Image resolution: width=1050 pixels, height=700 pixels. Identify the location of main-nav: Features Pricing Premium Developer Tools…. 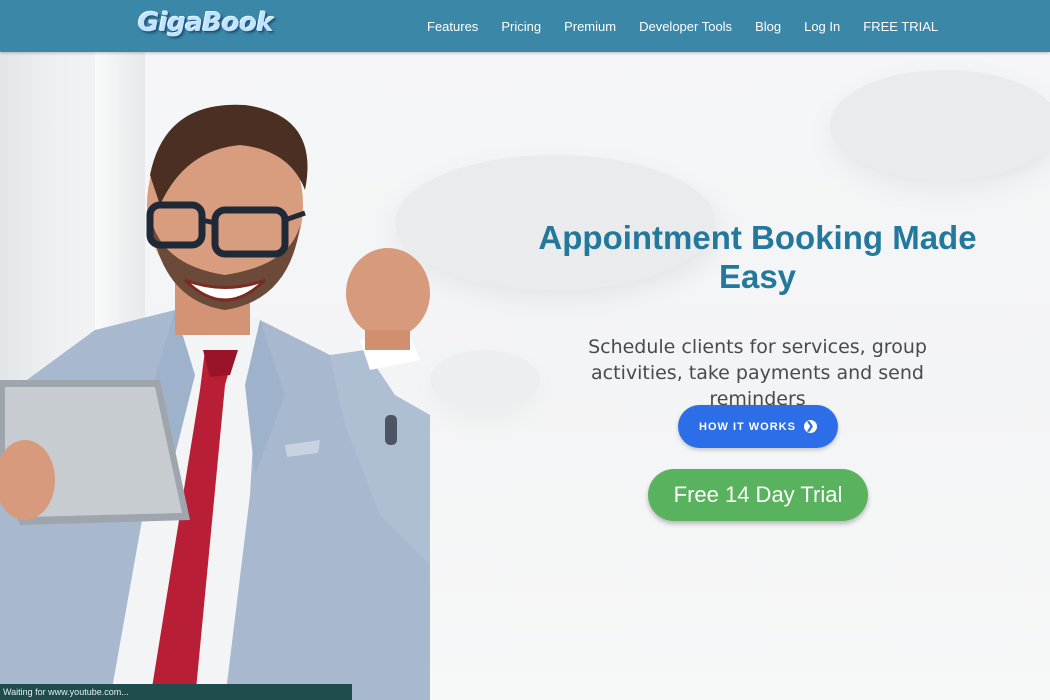
(694, 26).